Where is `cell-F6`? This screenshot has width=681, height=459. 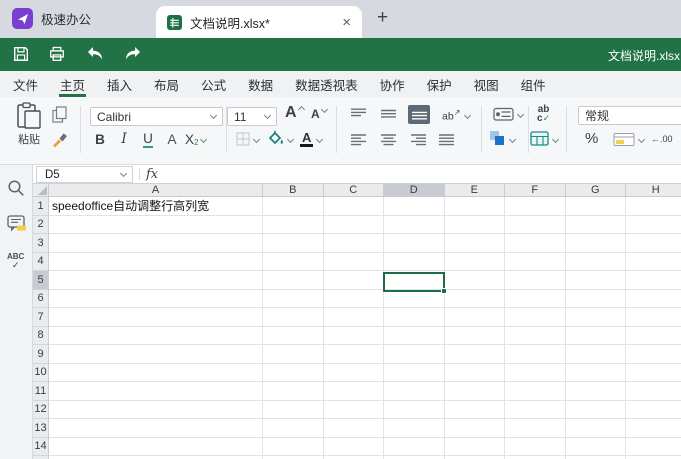 cell-F6 is located at coordinates (535, 298).